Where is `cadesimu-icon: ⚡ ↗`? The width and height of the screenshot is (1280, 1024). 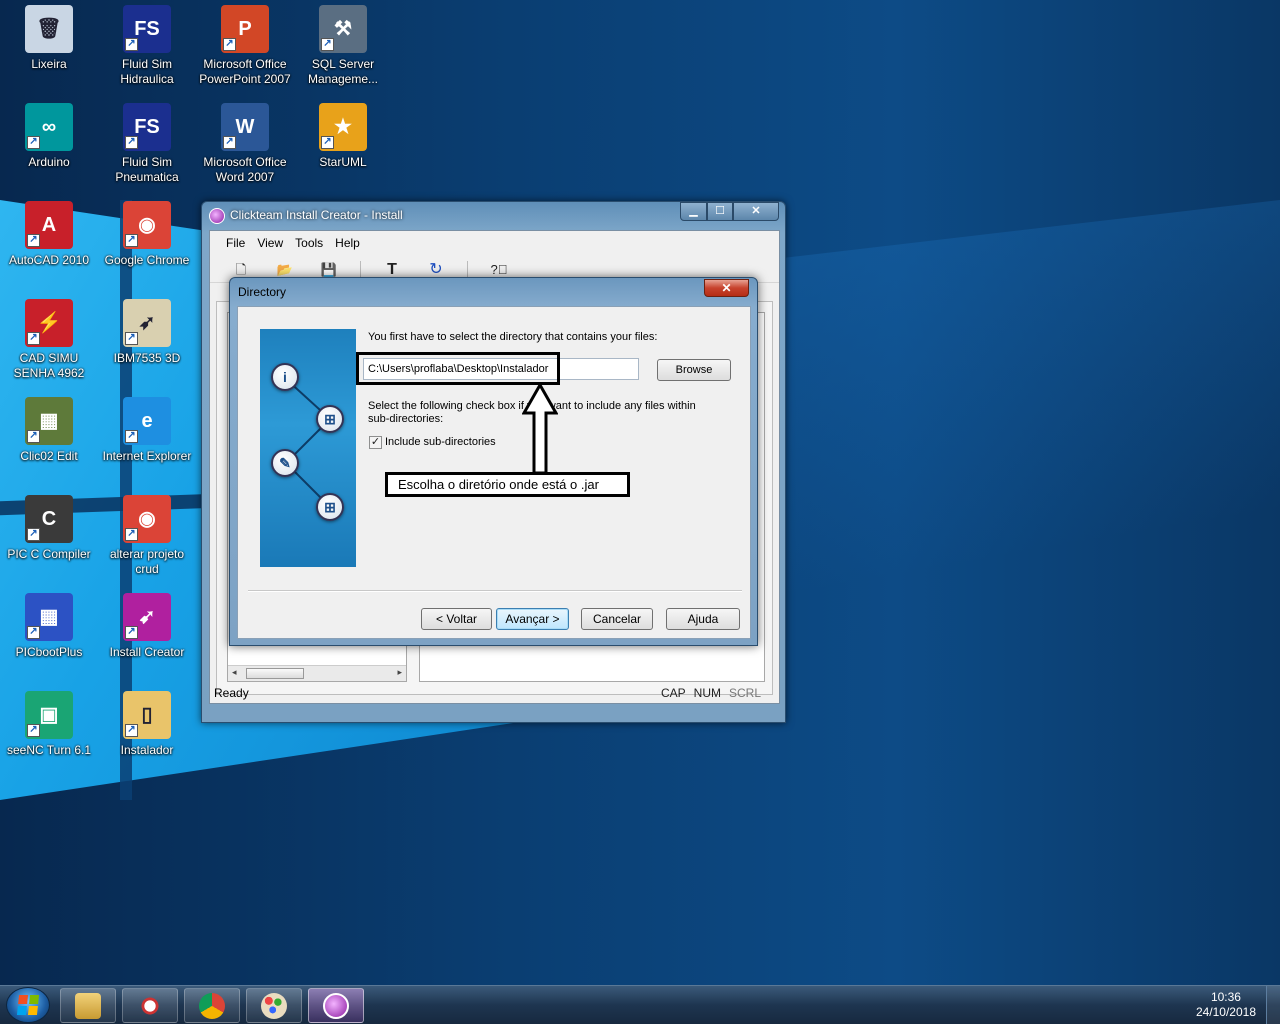
cadesimu-icon: ⚡ ↗ is located at coordinates (49, 323).